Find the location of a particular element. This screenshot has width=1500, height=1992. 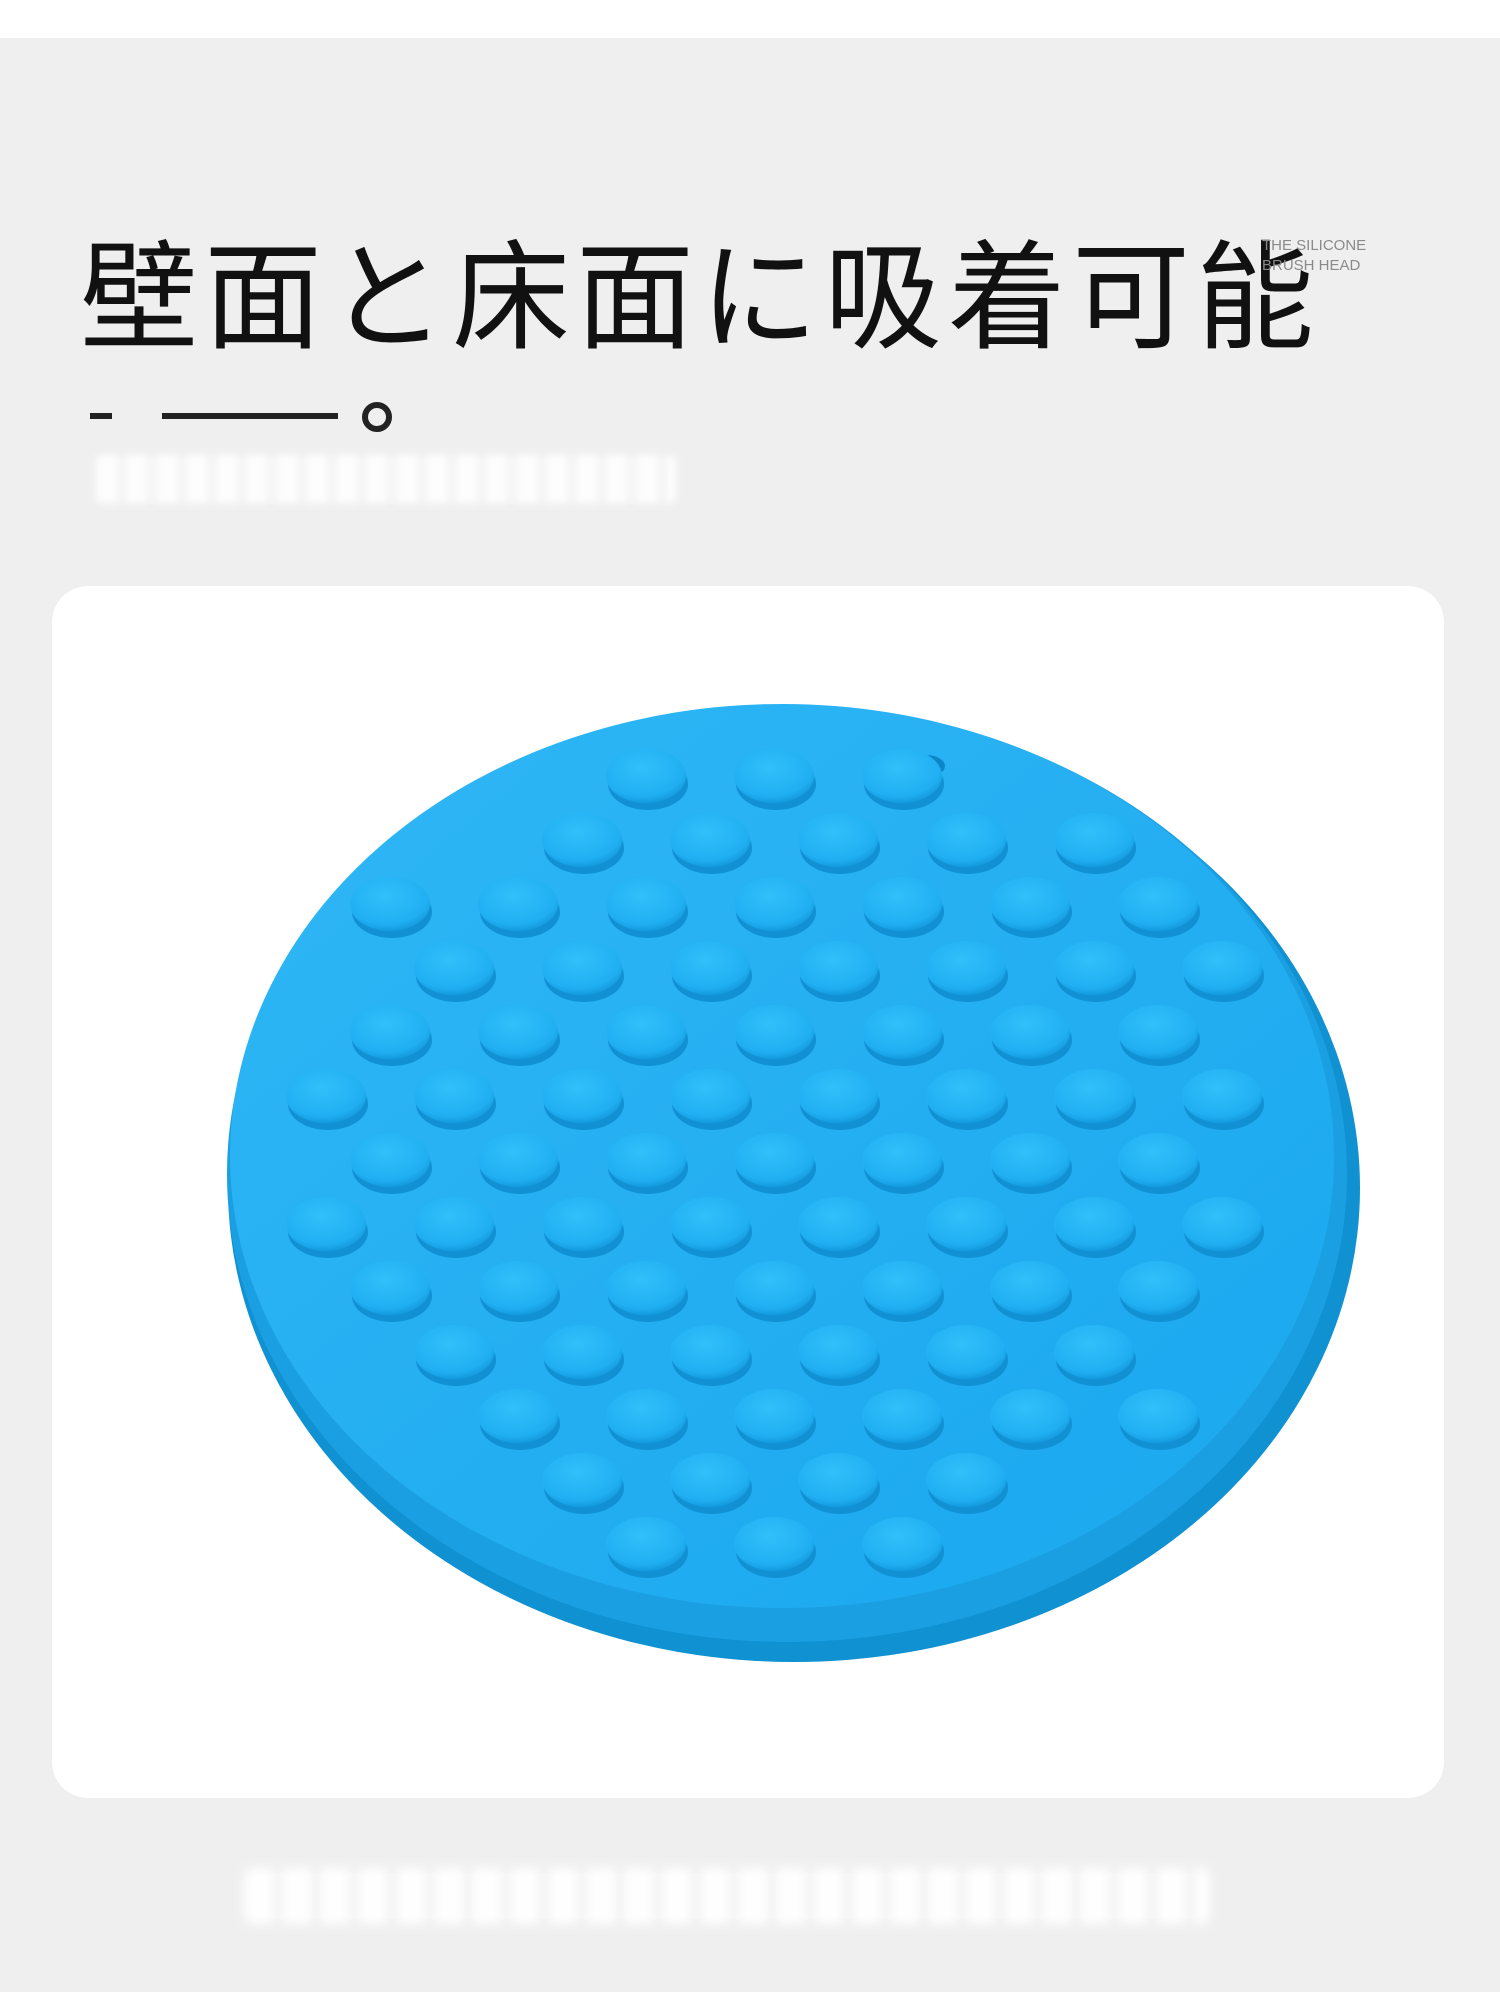

watermark-line-1: THE SILICONE is located at coordinates (1314, 245).